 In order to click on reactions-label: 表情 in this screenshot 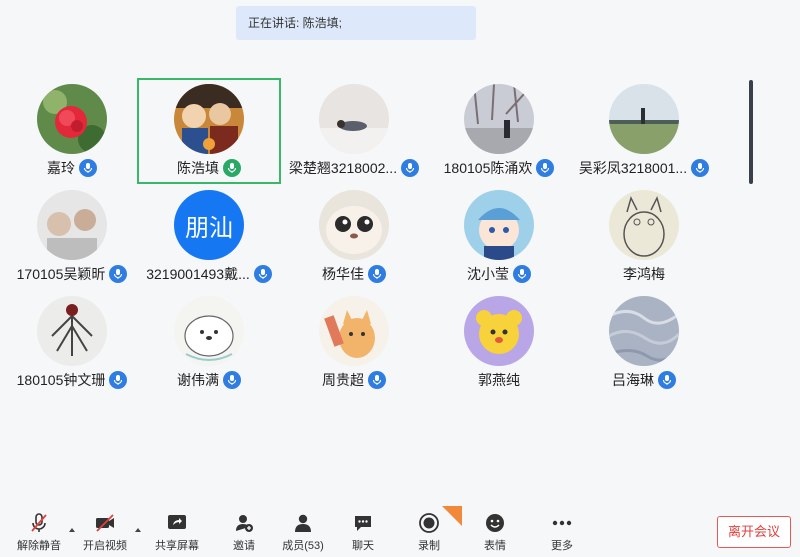, I will do `click(495, 546)`.